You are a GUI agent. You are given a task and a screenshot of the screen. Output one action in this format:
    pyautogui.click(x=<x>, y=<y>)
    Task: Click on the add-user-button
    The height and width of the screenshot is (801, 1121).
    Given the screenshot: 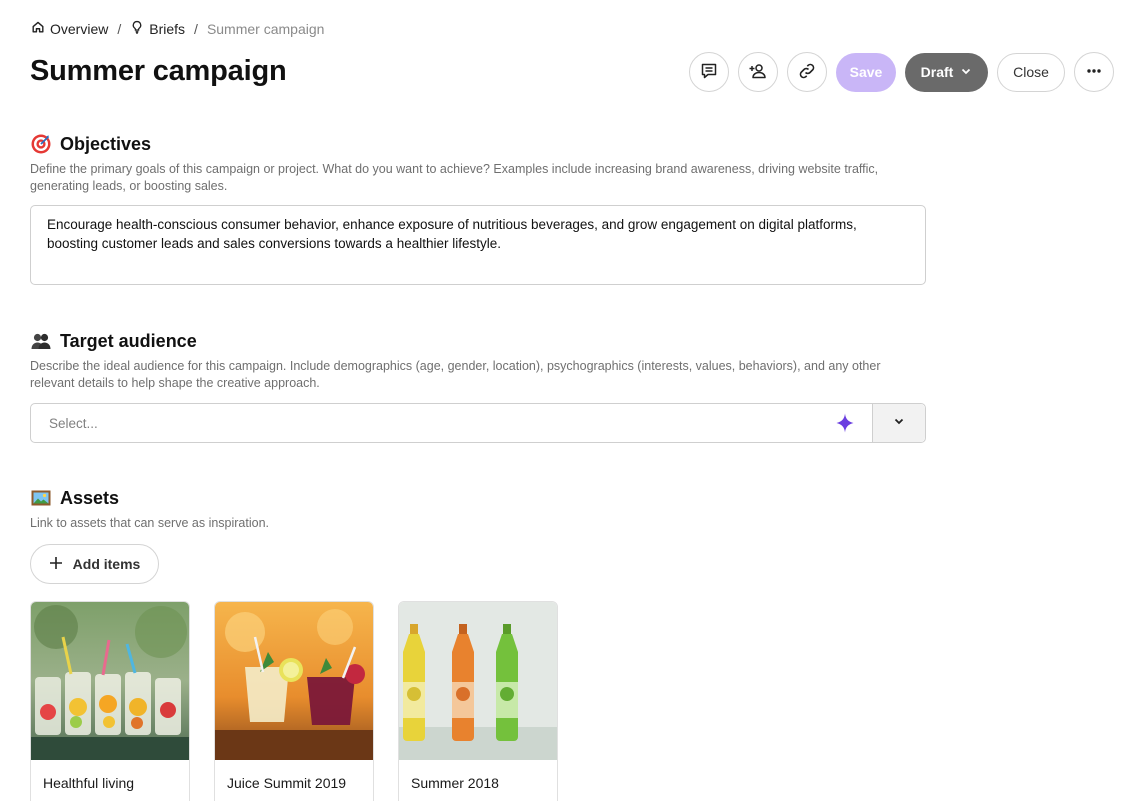 What is the action you would take?
    pyautogui.click(x=758, y=72)
    